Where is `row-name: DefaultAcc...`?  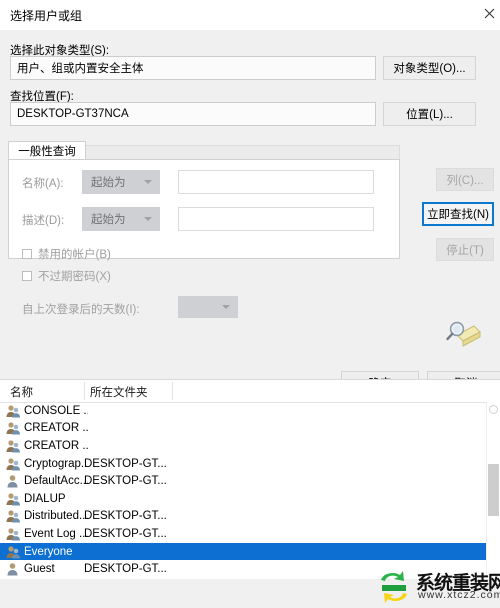
row-name: DefaultAcc... is located at coordinates (56, 481).